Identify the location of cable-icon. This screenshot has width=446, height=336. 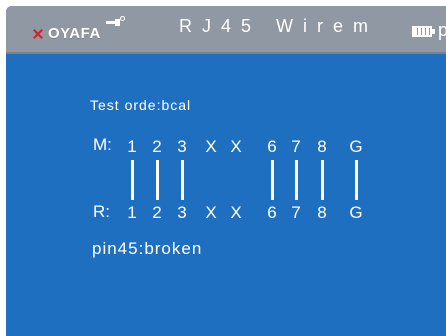
(115, 22).